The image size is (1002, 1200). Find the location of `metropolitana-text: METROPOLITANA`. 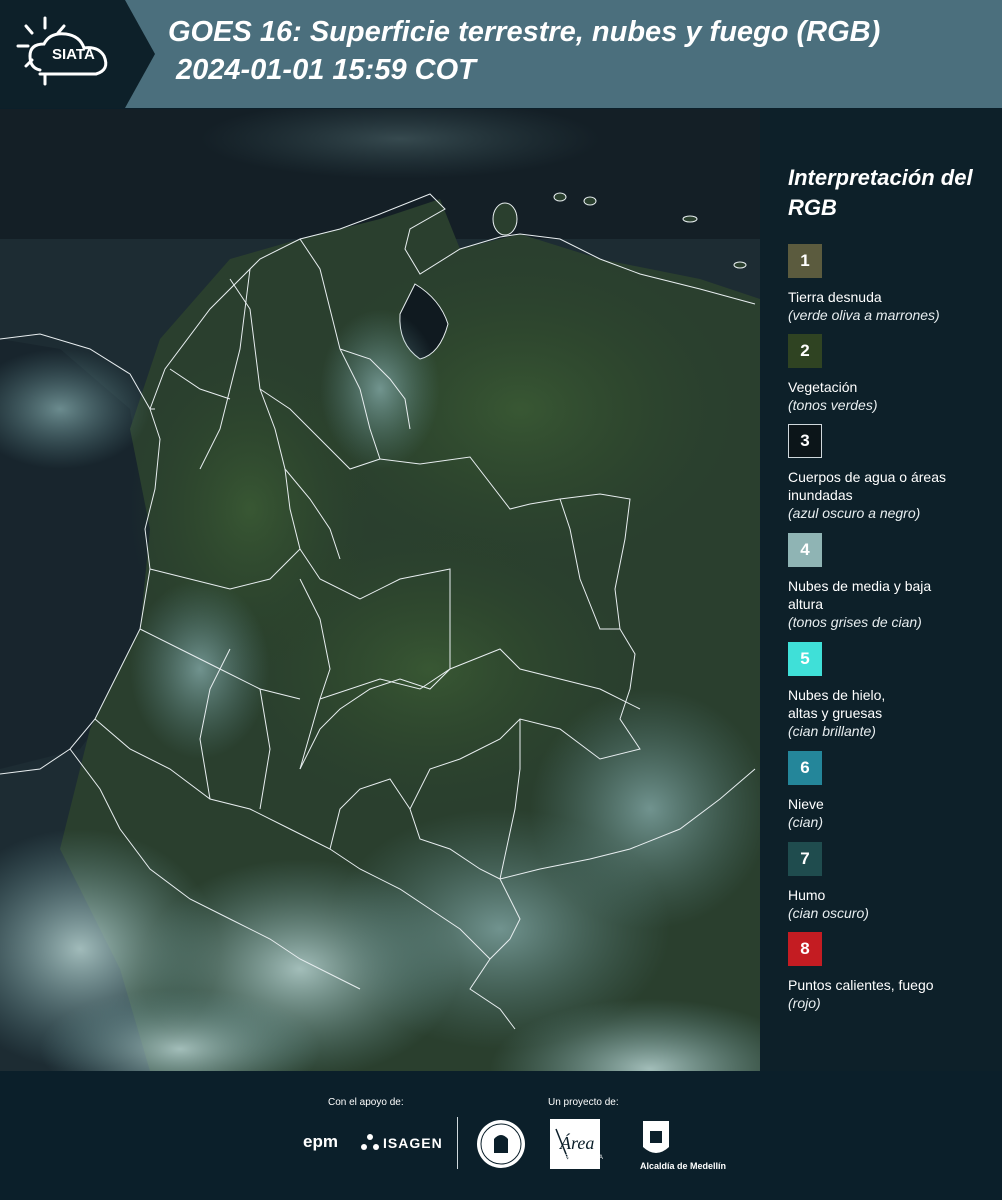

metropolitana-text: METROPOLITANA is located at coordinates (577, 1158).